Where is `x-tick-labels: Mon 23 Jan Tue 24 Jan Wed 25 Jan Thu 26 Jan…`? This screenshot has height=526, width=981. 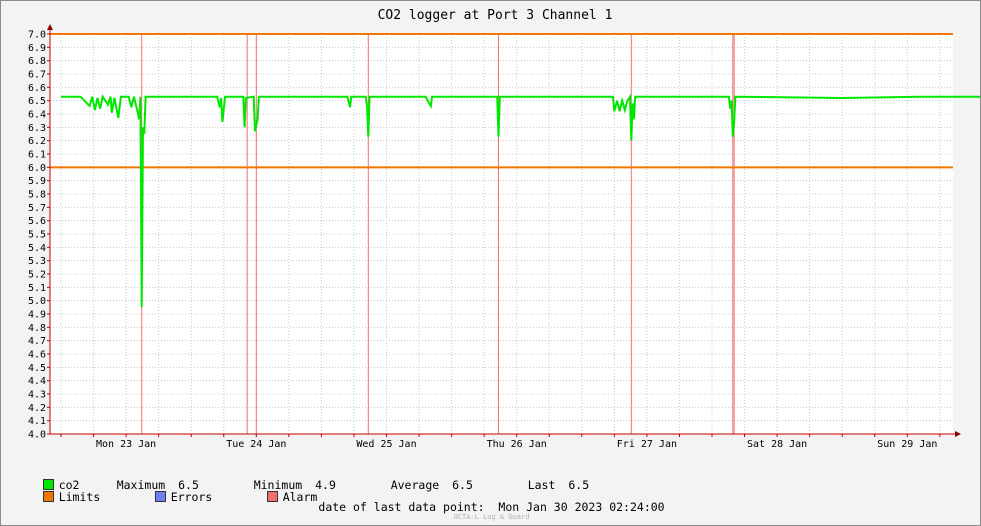 x-tick-labels: Mon 23 Jan Tue 24 Jan Wed 25 Jan Thu 26 Jan… is located at coordinates (516, 444).